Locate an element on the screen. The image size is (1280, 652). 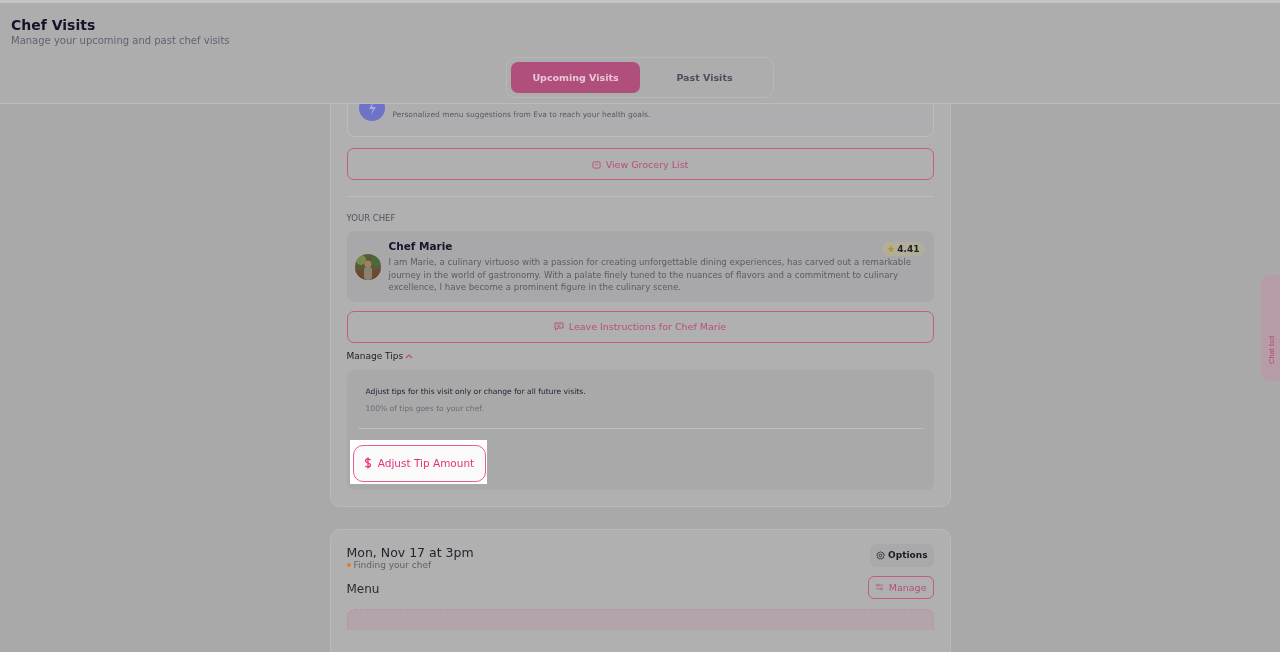
leave-instructions-button: Leave Instructions for Chef Marie is located at coordinates (640, 326).